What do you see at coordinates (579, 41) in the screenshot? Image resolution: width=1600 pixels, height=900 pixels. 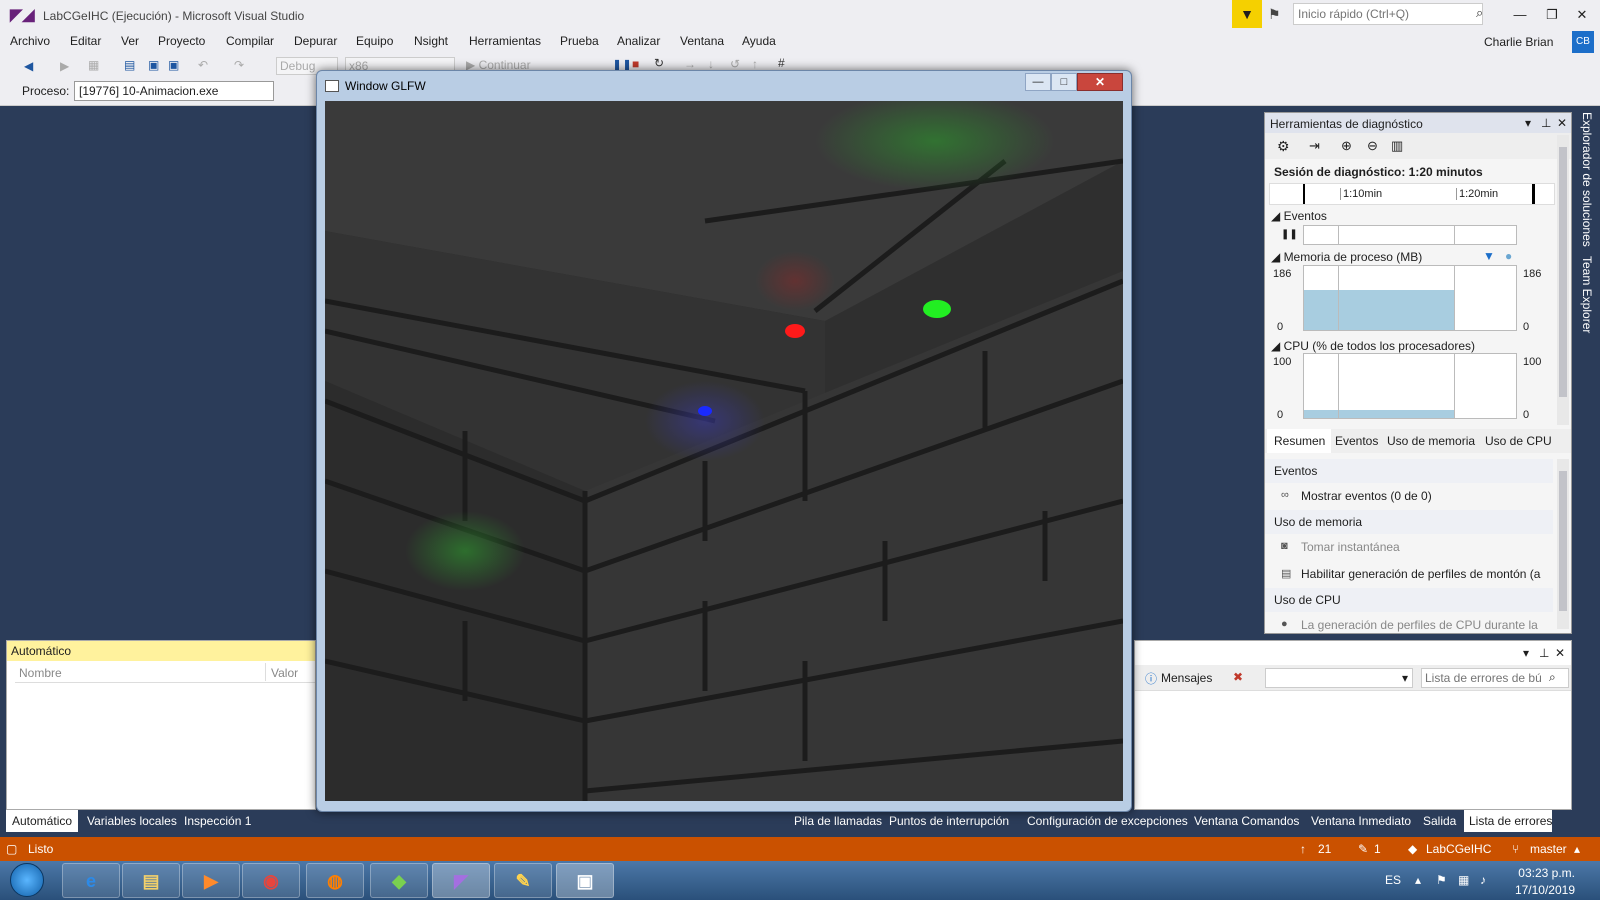 I see `menu-prueba: Prueba` at bounding box center [579, 41].